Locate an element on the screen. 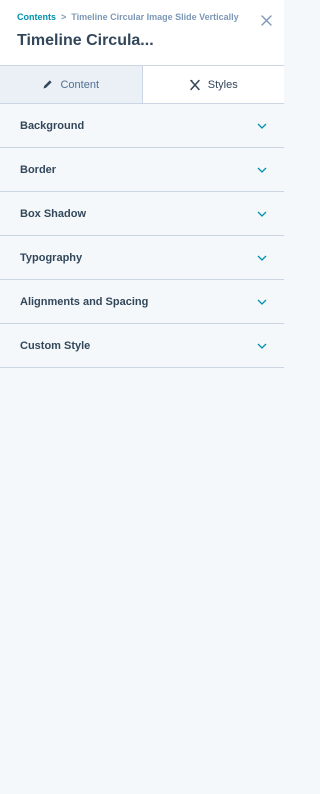  close-button is located at coordinates (266, 20).